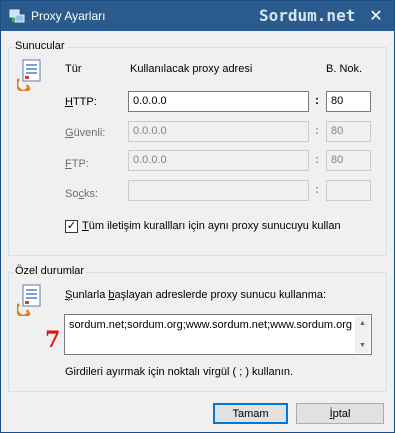 This screenshot has width=395, height=433. I want to click on cancel-button-label: İptal, so click(340, 413).